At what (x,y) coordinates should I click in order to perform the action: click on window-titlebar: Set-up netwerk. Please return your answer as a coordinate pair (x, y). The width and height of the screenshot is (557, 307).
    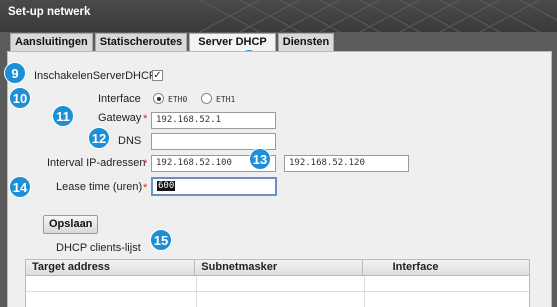
    Looking at the image, I should click on (278, 16).